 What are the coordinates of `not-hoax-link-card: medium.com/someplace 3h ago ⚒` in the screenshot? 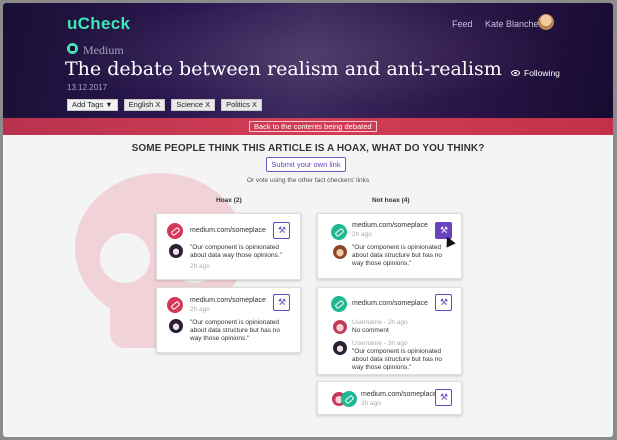 It's located at (389, 398).